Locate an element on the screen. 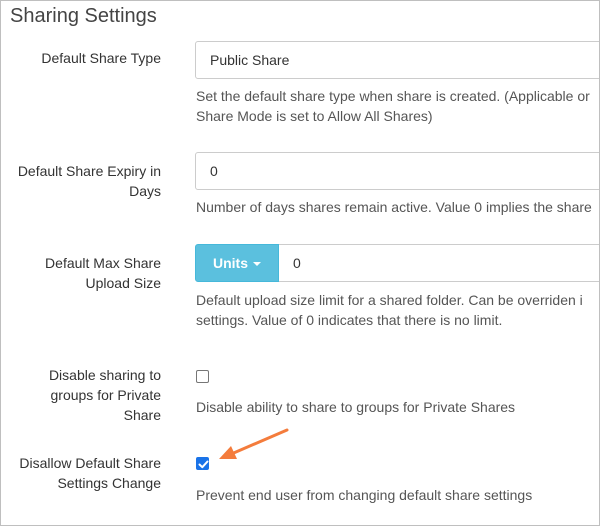  disallow-change-label: Disallow Default Share Settings Change is located at coordinates (90, 473).